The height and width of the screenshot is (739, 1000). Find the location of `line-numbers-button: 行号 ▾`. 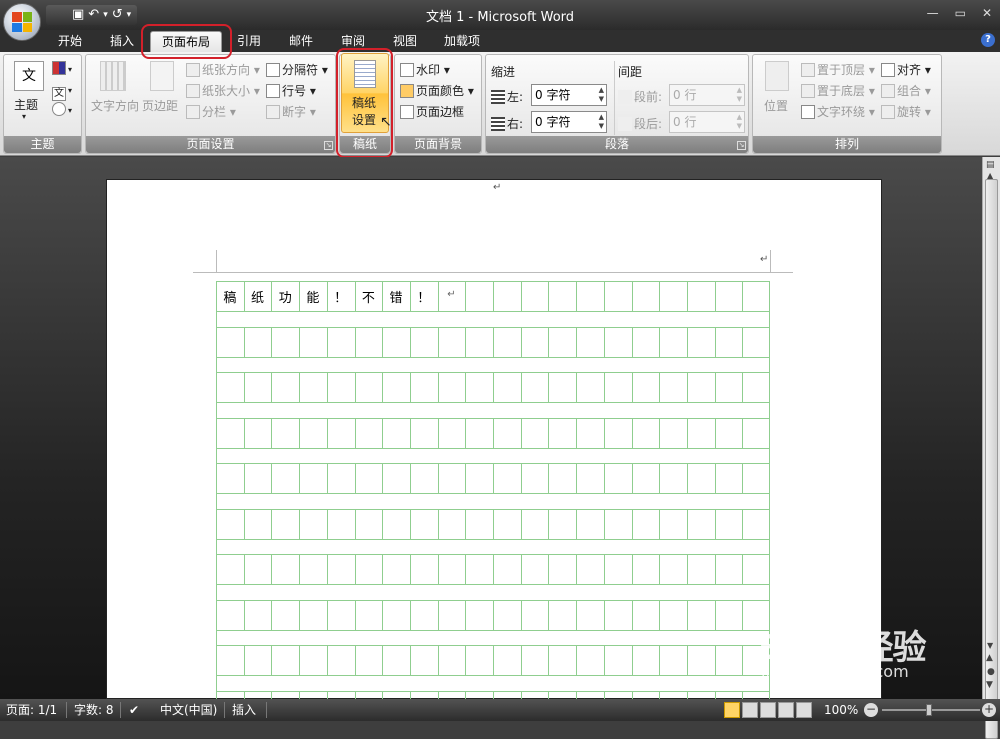

line-numbers-button: 行号 ▾ is located at coordinates (291, 90).